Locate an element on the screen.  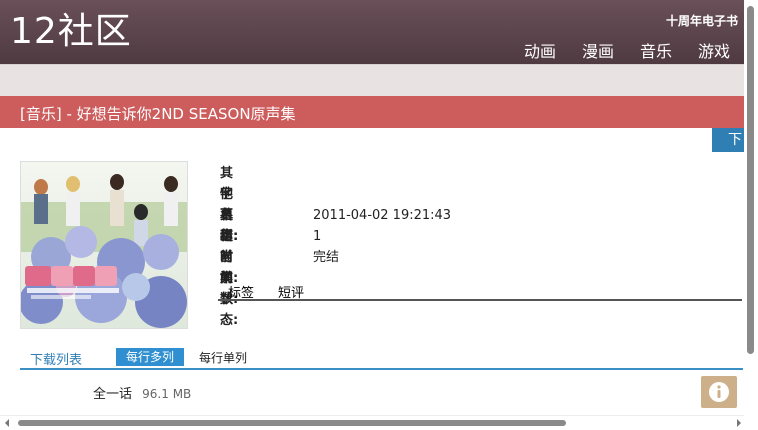
tagline-link: 十周年电子书 is located at coordinates (702, 20).